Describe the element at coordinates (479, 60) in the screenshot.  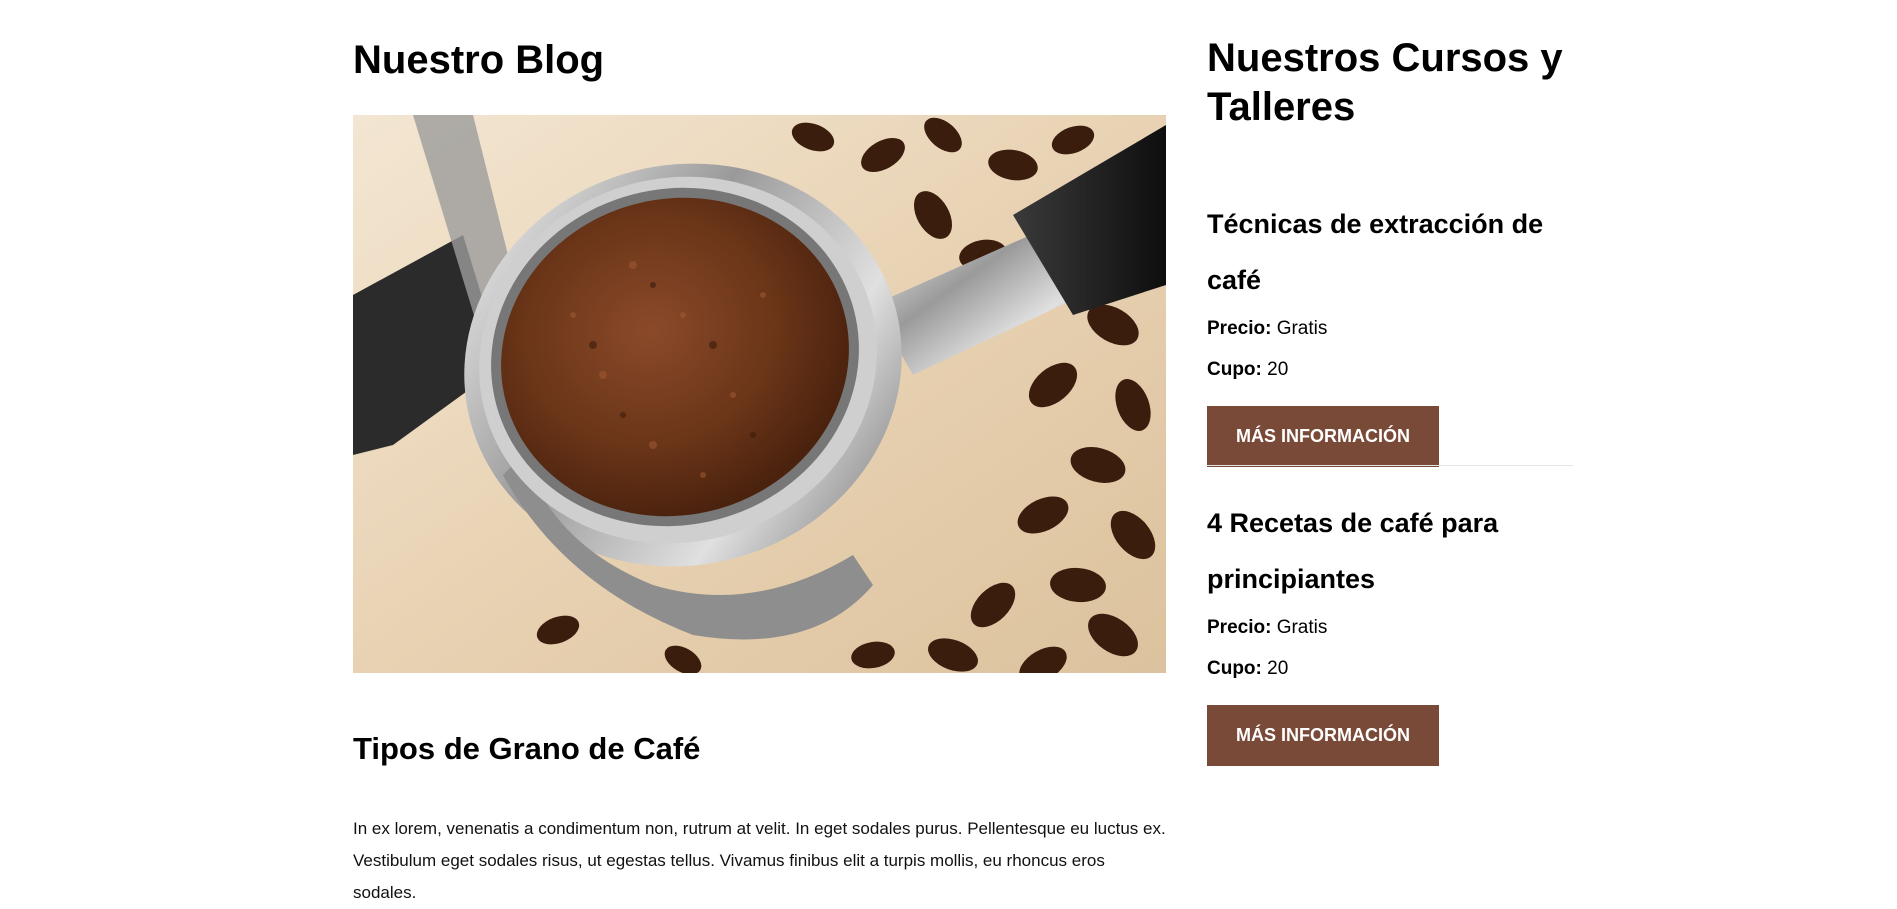
I see `blog-heading: Nuestro Blog` at that location.